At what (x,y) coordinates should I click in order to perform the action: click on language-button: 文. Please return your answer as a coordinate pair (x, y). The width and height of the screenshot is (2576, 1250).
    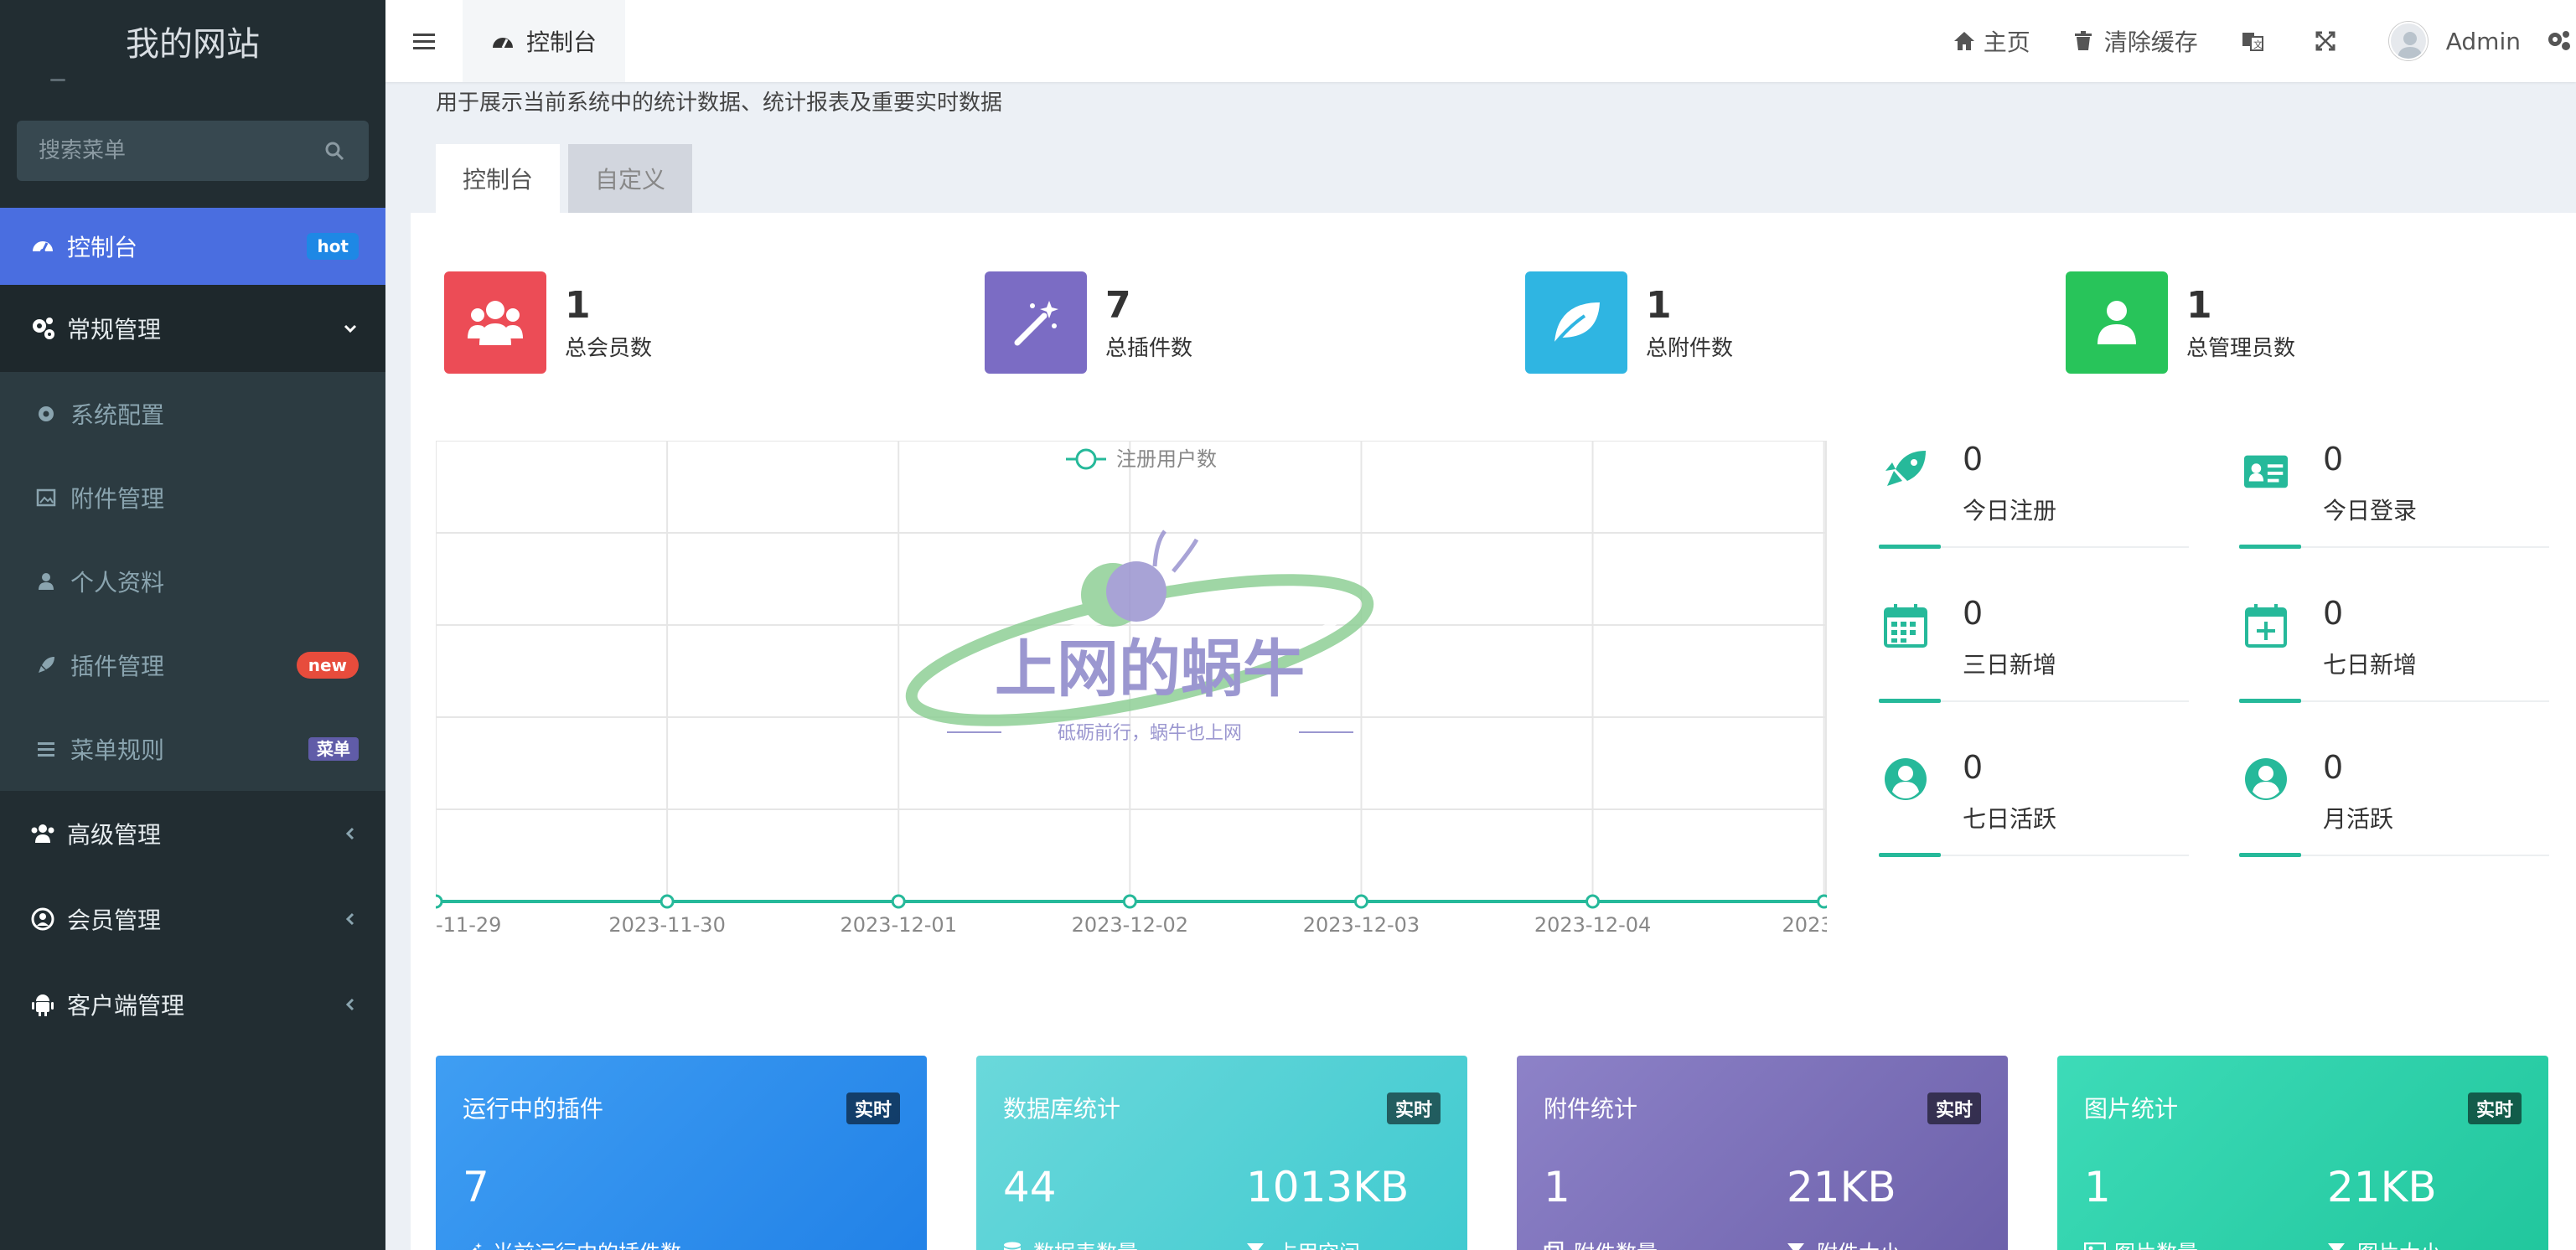
    Looking at the image, I should click on (2257, 41).